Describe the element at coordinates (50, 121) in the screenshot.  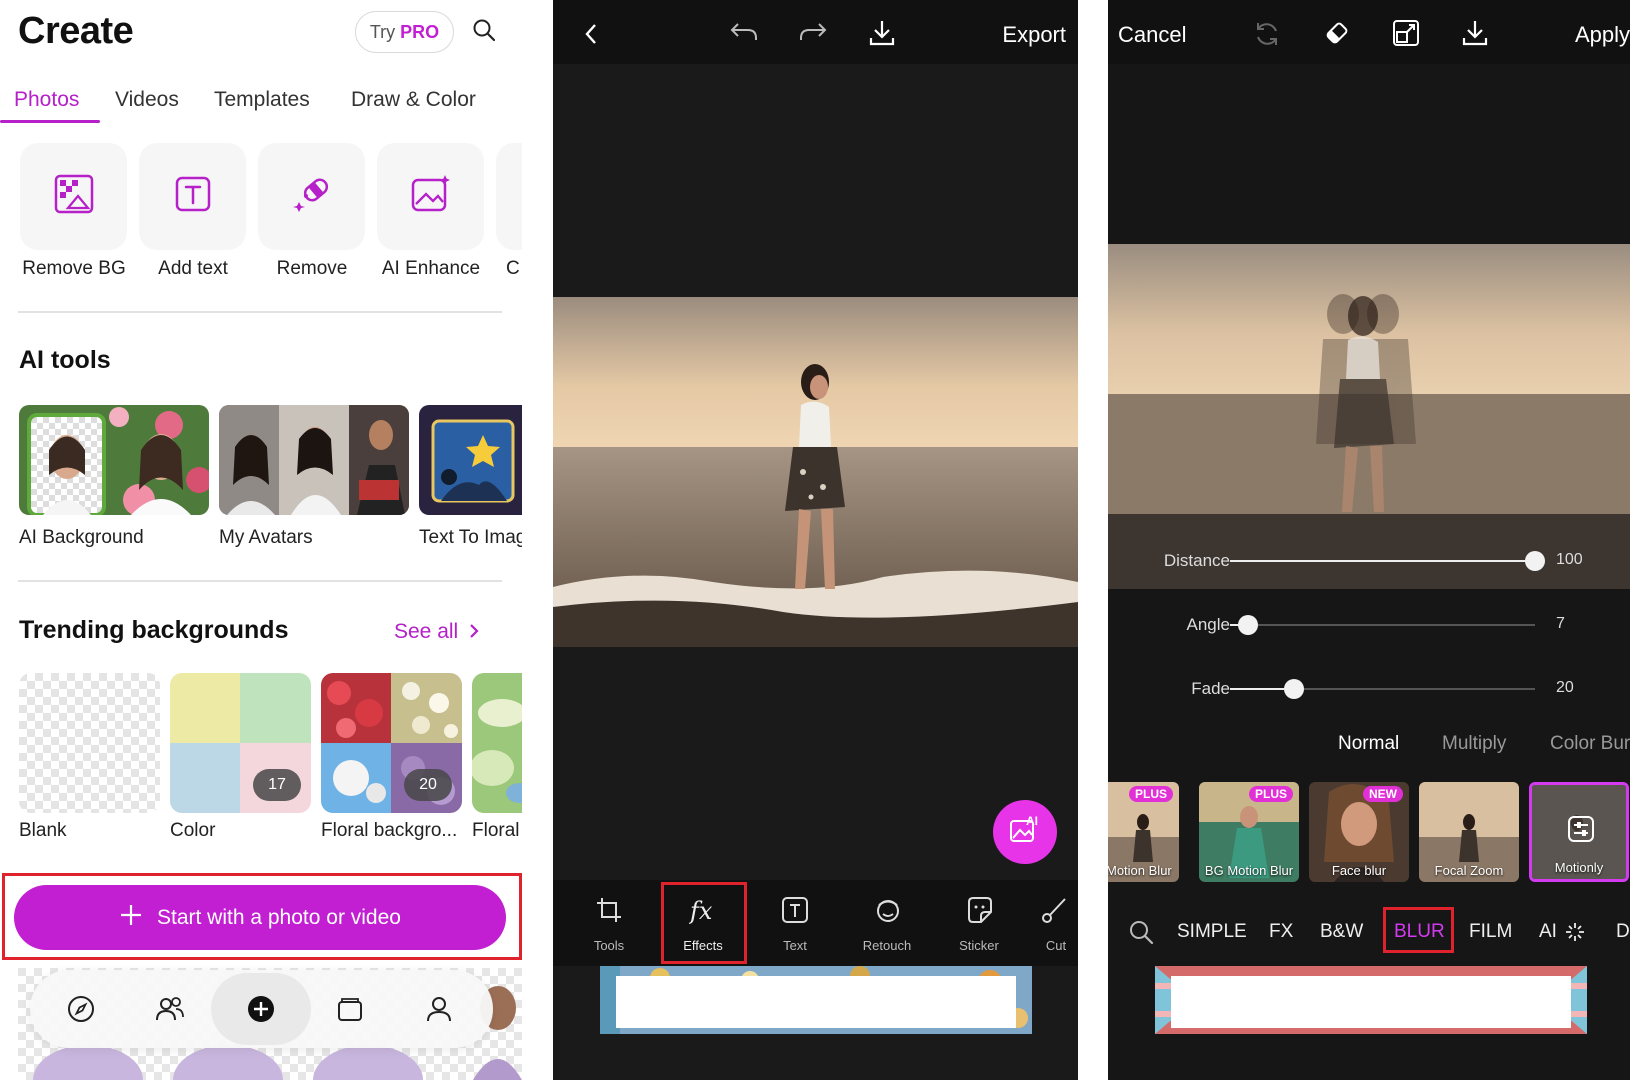
I see `active-tab-indicator` at that location.